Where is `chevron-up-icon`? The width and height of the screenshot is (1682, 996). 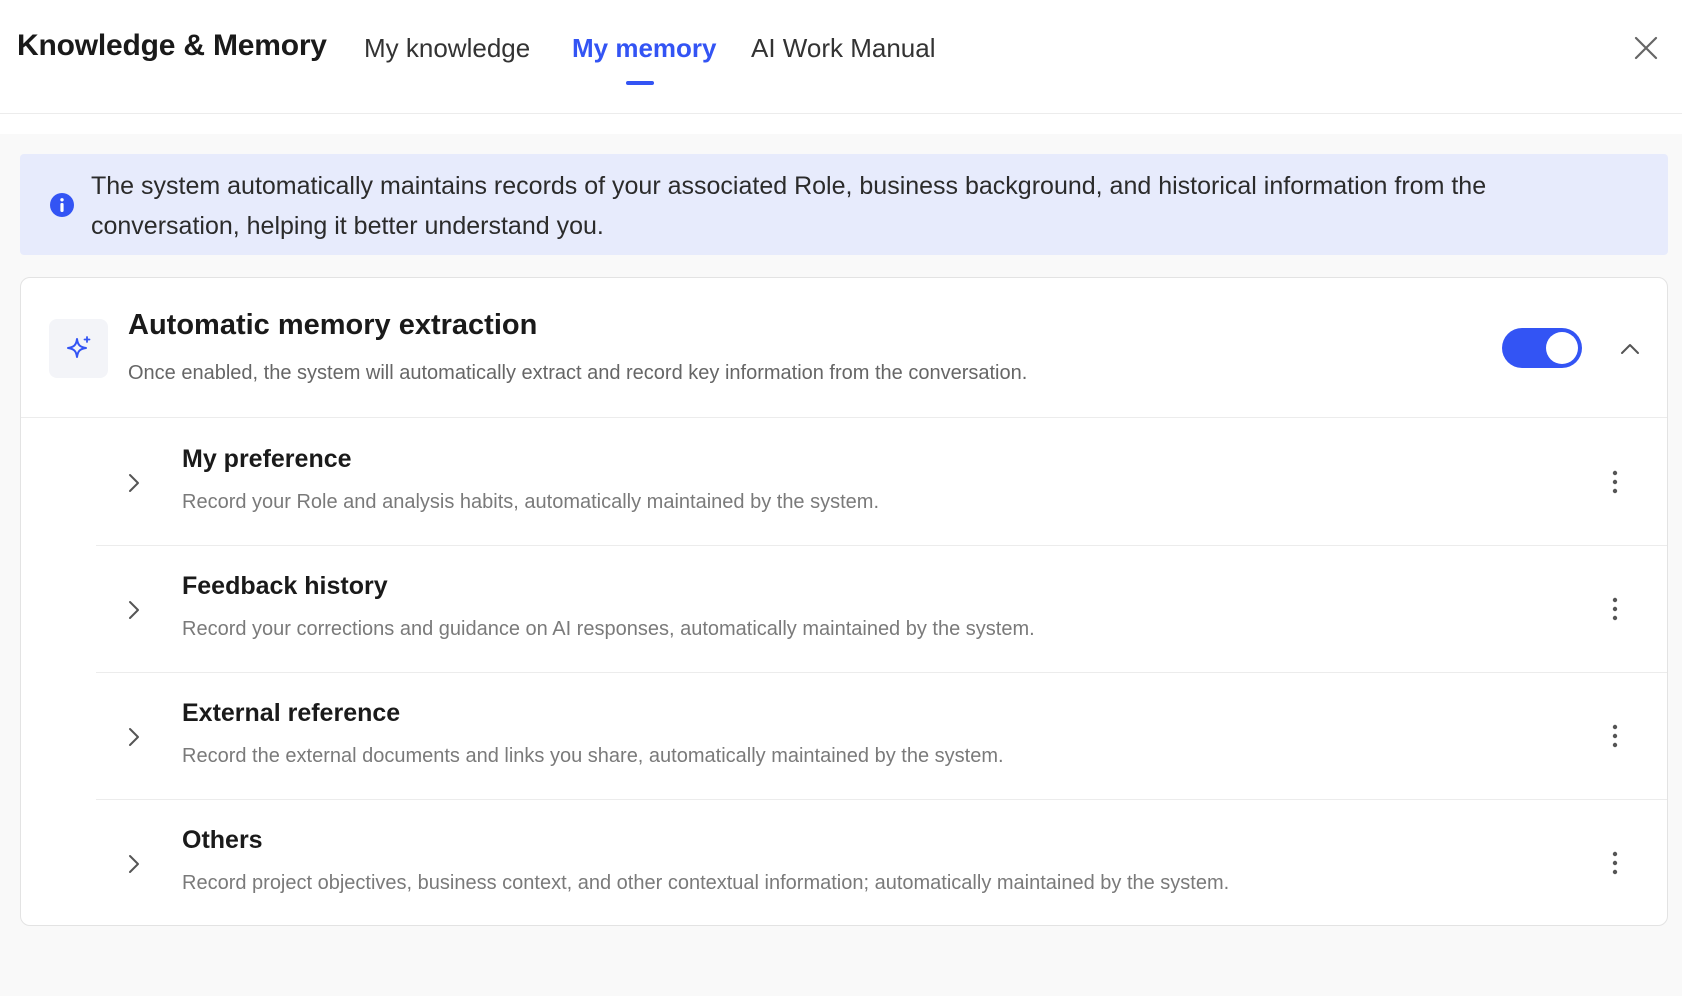
chevron-up-icon is located at coordinates (1630, 349).